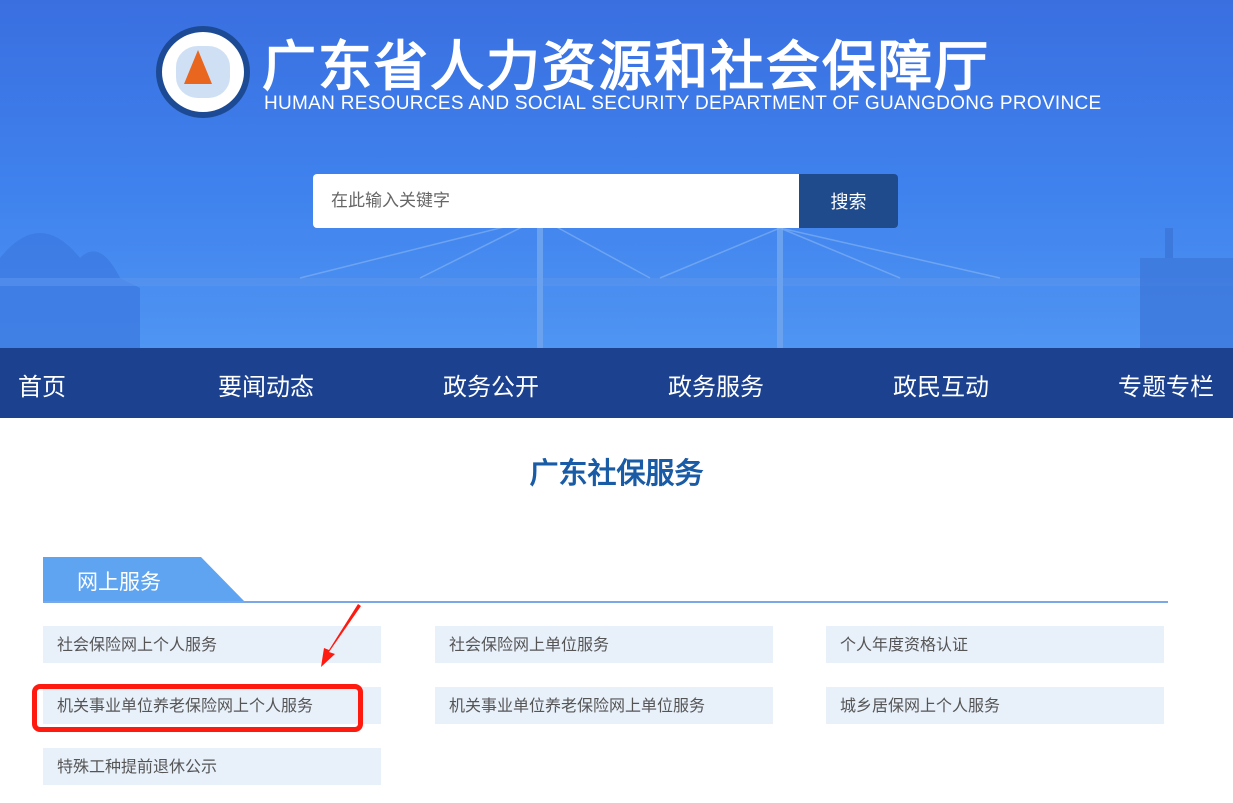 The height and width of the screenshot is (803, 1233). Describe the element at coordinates (995, 644) in the screenshot. I see `service-link: 个人年度资格认证` at that location.